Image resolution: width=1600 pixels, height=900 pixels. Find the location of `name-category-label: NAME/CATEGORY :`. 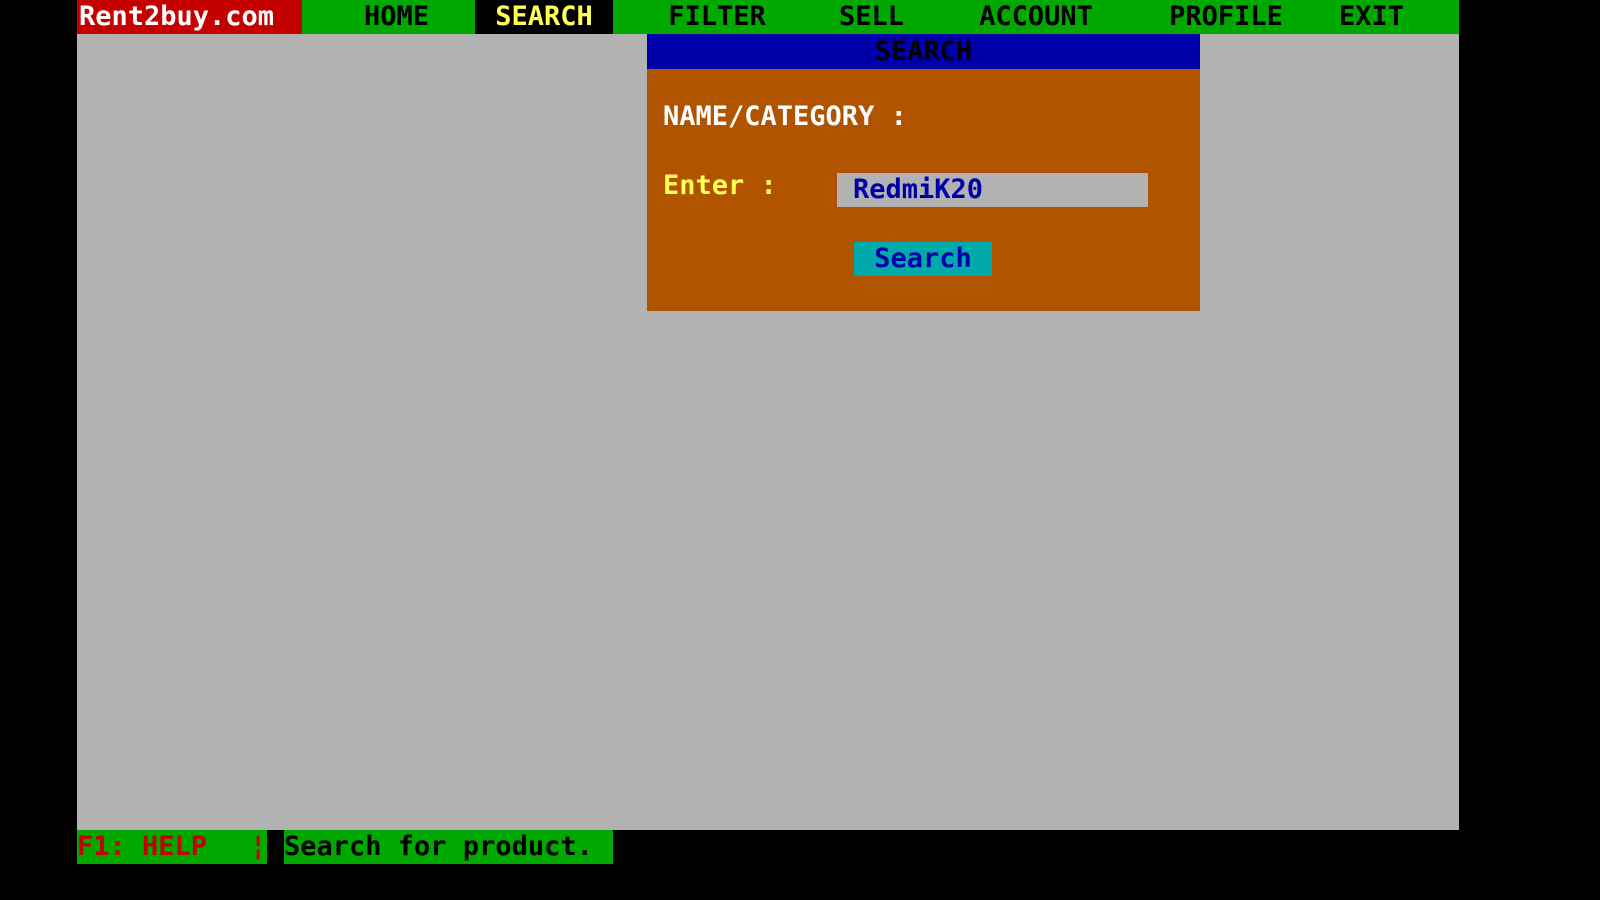

name-category-label: NAME/CATEGORY : is located at coordinates (785, 116).